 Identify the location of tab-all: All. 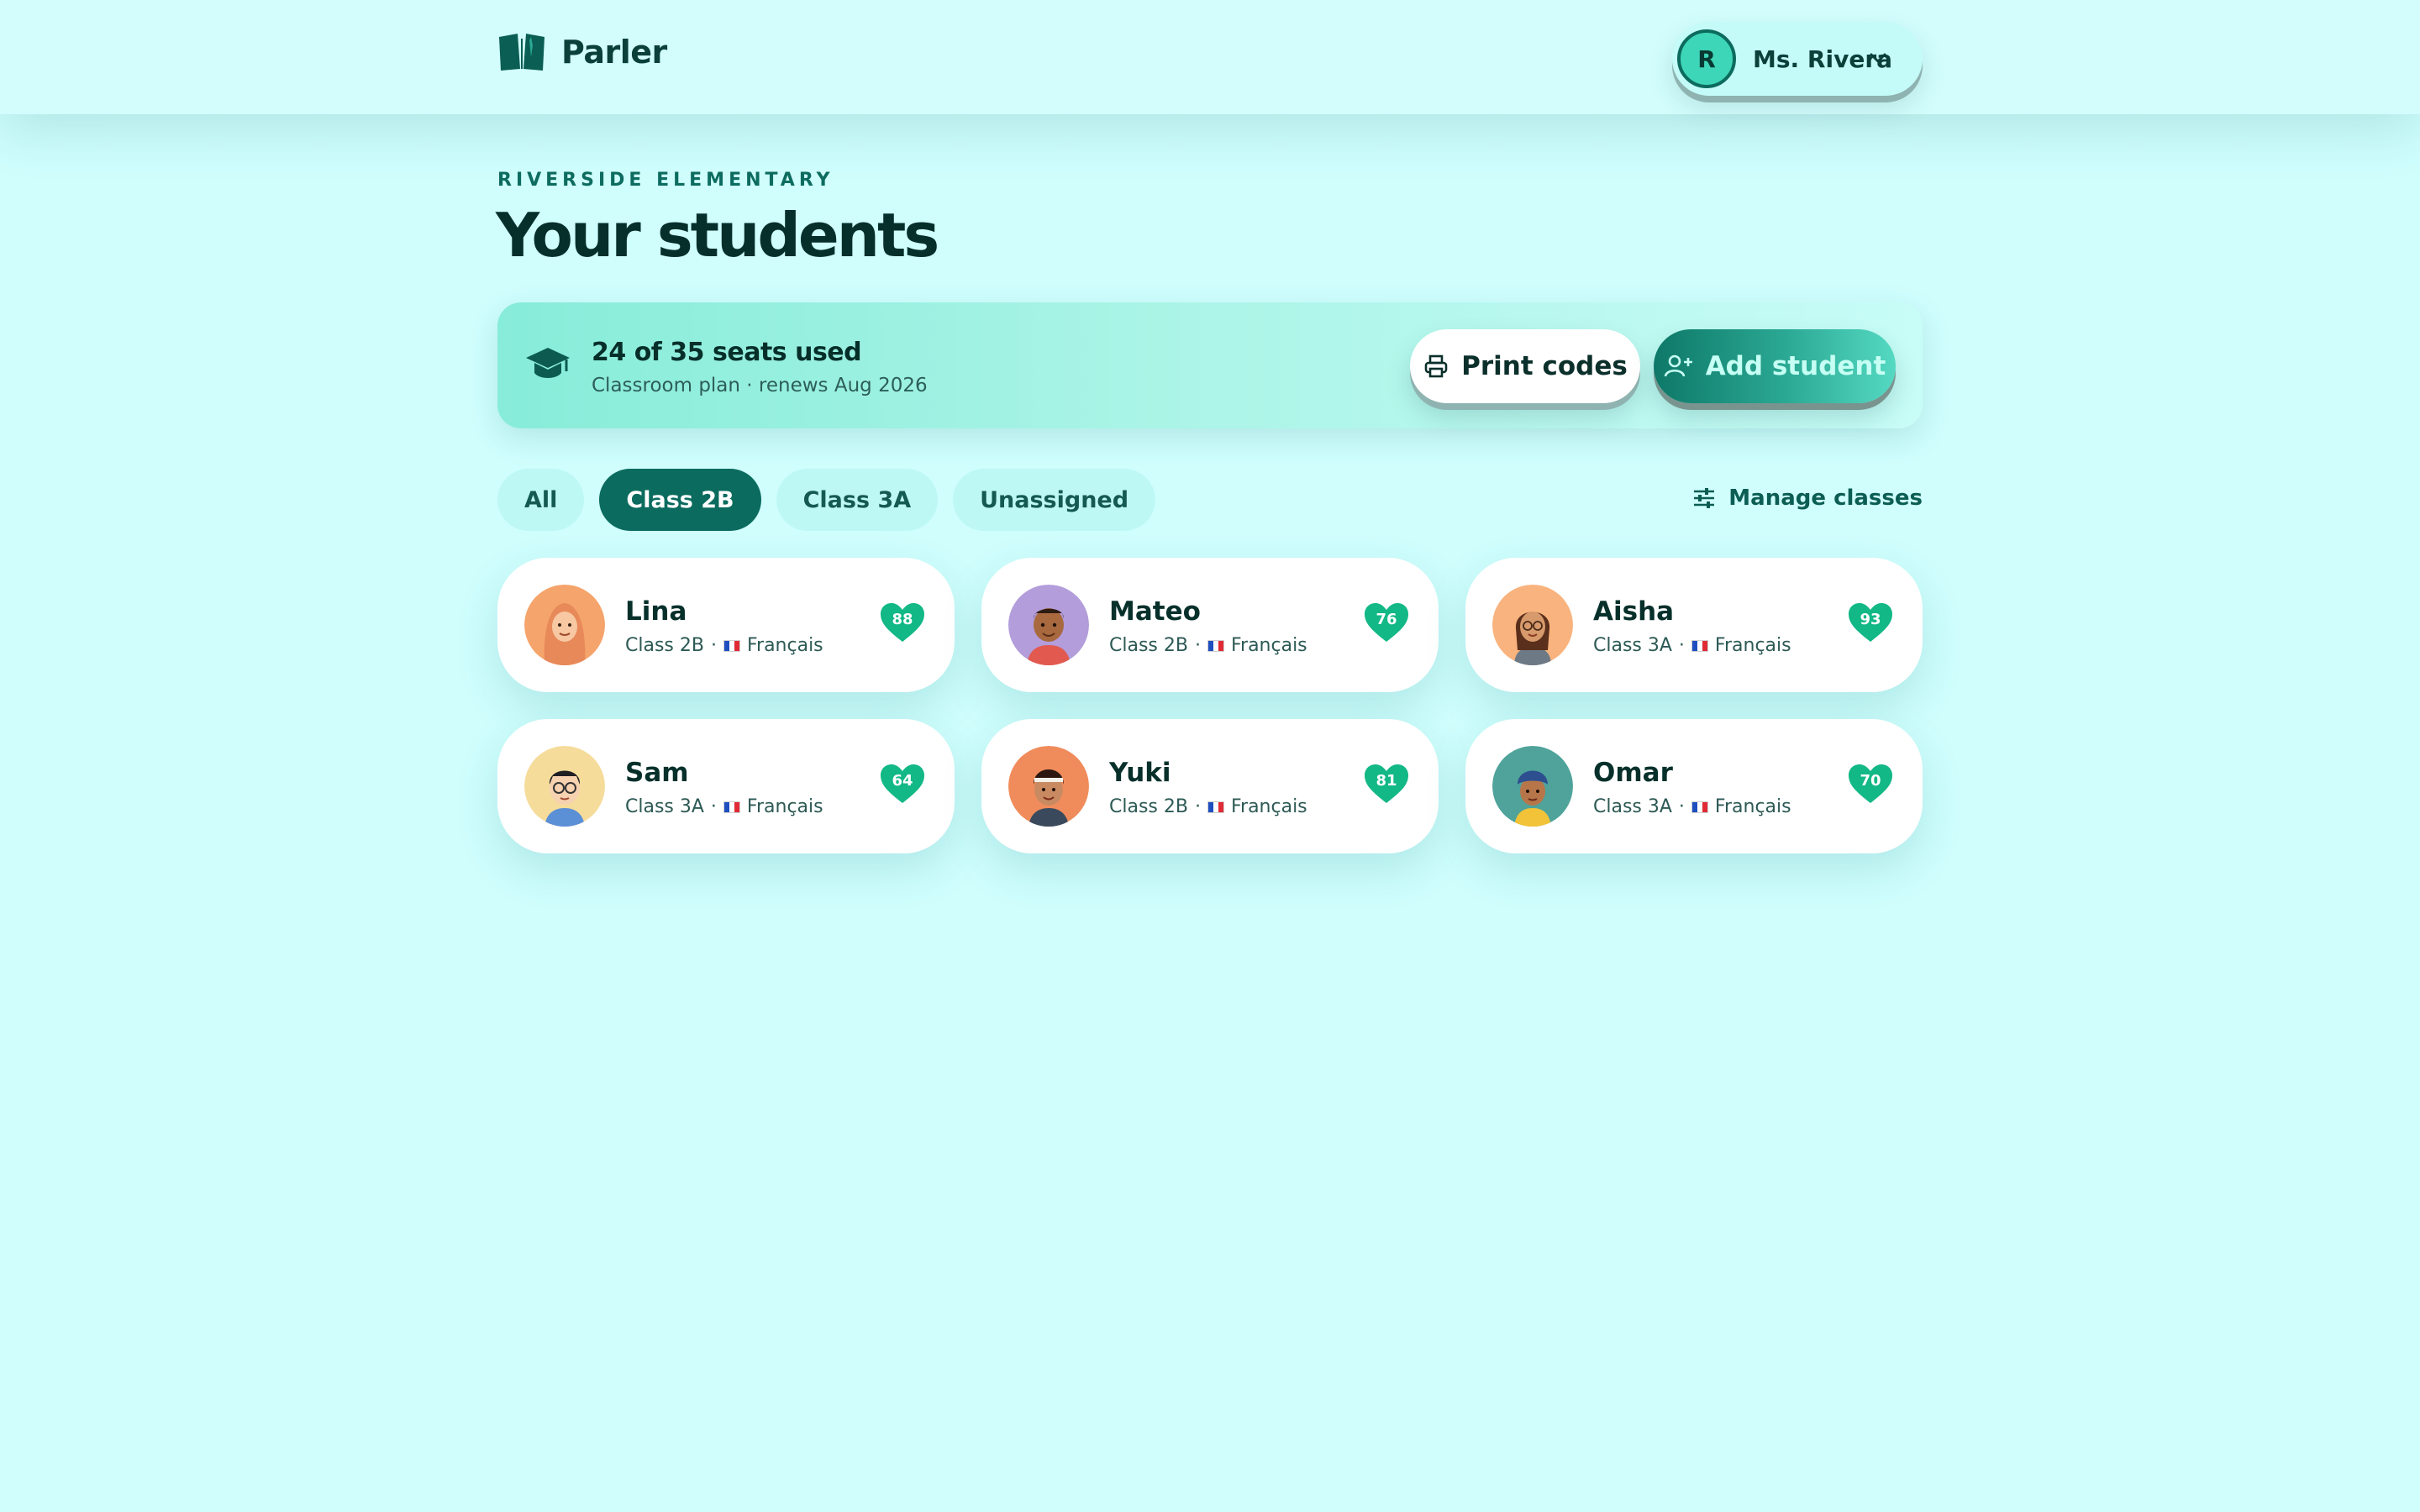
(541, 500).